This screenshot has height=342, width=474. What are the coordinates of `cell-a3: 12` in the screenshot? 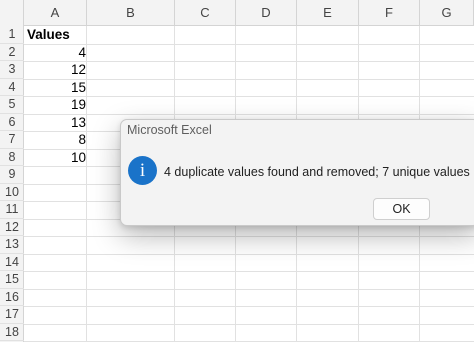 It's located at (55, 70).